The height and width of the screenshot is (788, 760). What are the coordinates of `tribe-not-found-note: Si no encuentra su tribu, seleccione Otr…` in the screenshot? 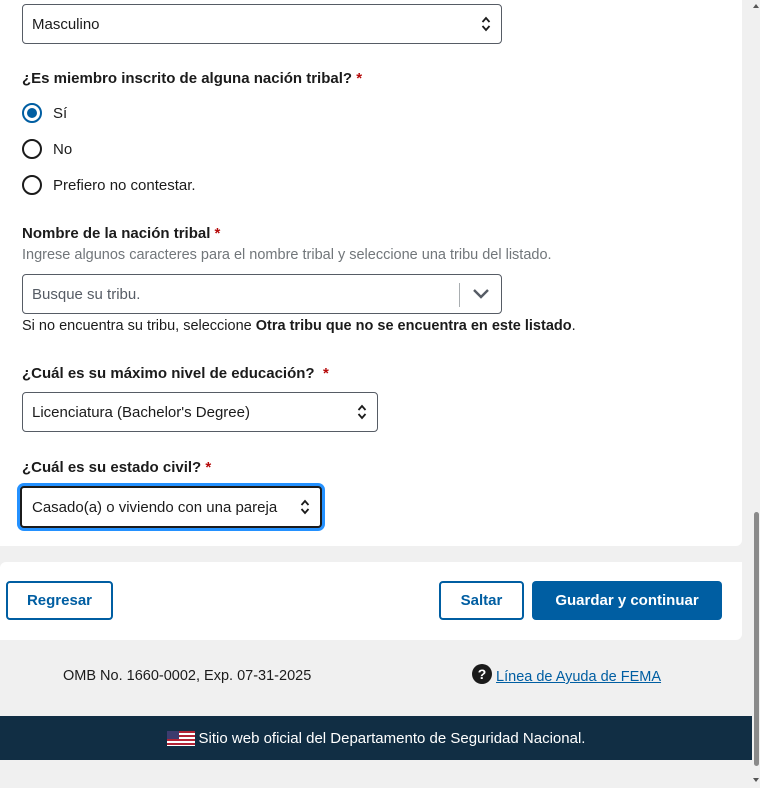 It's located at (299, 326).